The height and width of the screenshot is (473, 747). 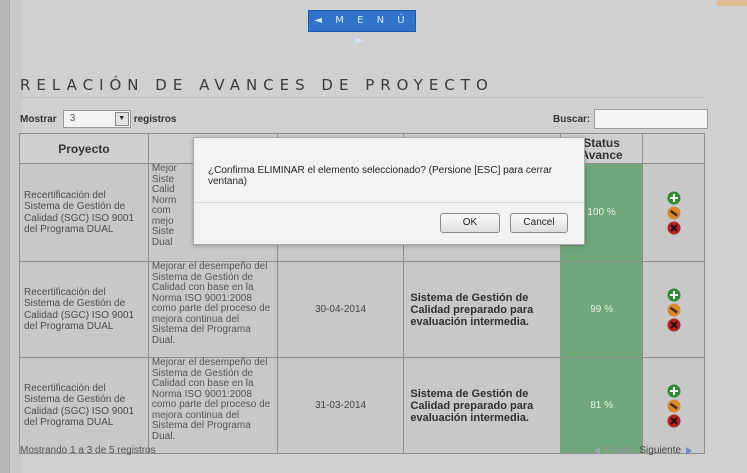 I want to click on dropdown-arrow-icon: ▼, so click(x=121, y=119).